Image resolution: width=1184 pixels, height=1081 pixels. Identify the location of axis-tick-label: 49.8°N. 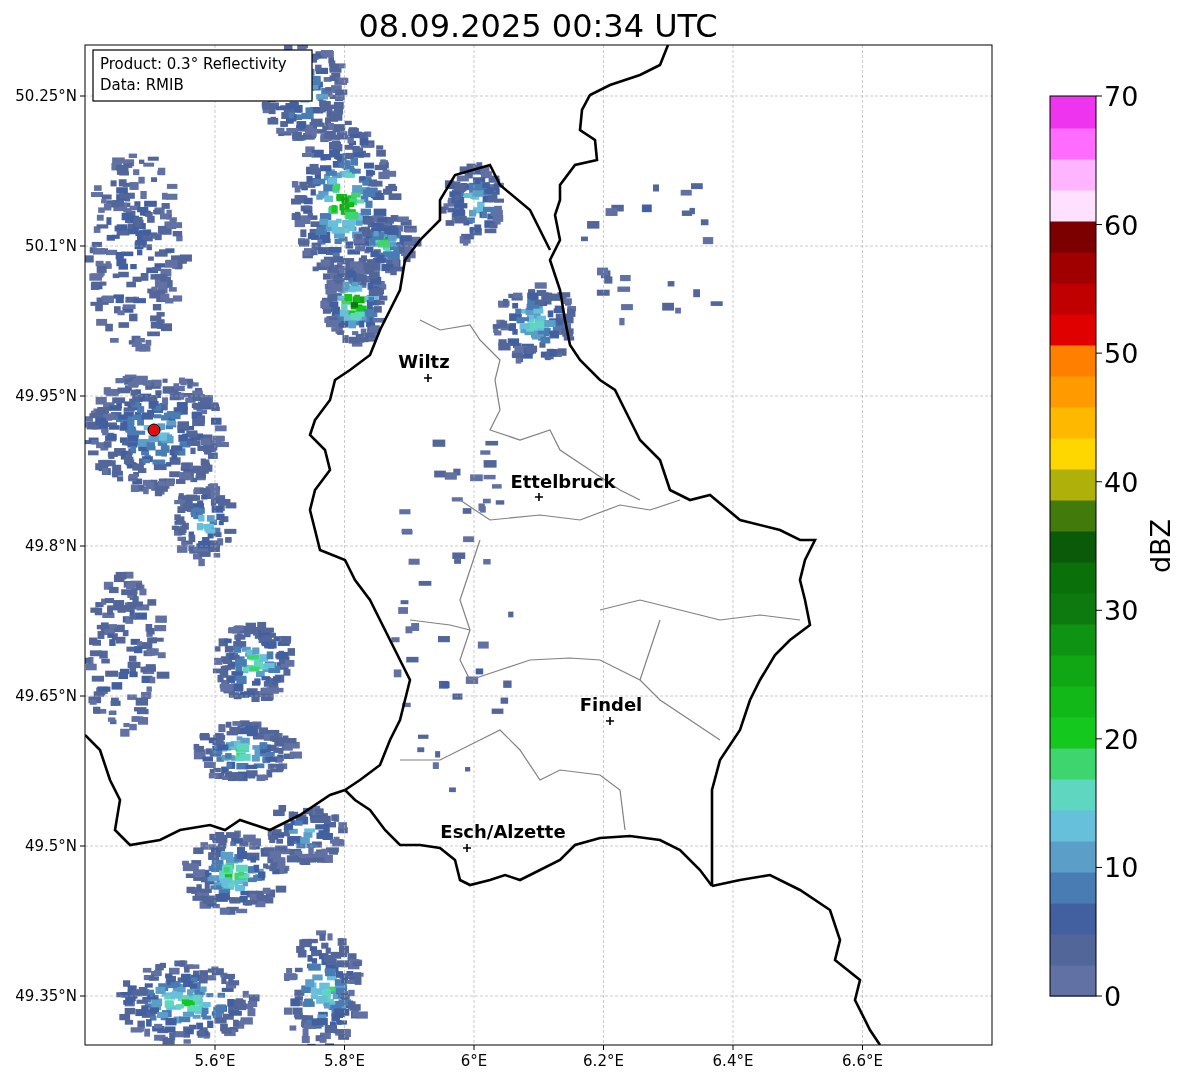
(50, 546).